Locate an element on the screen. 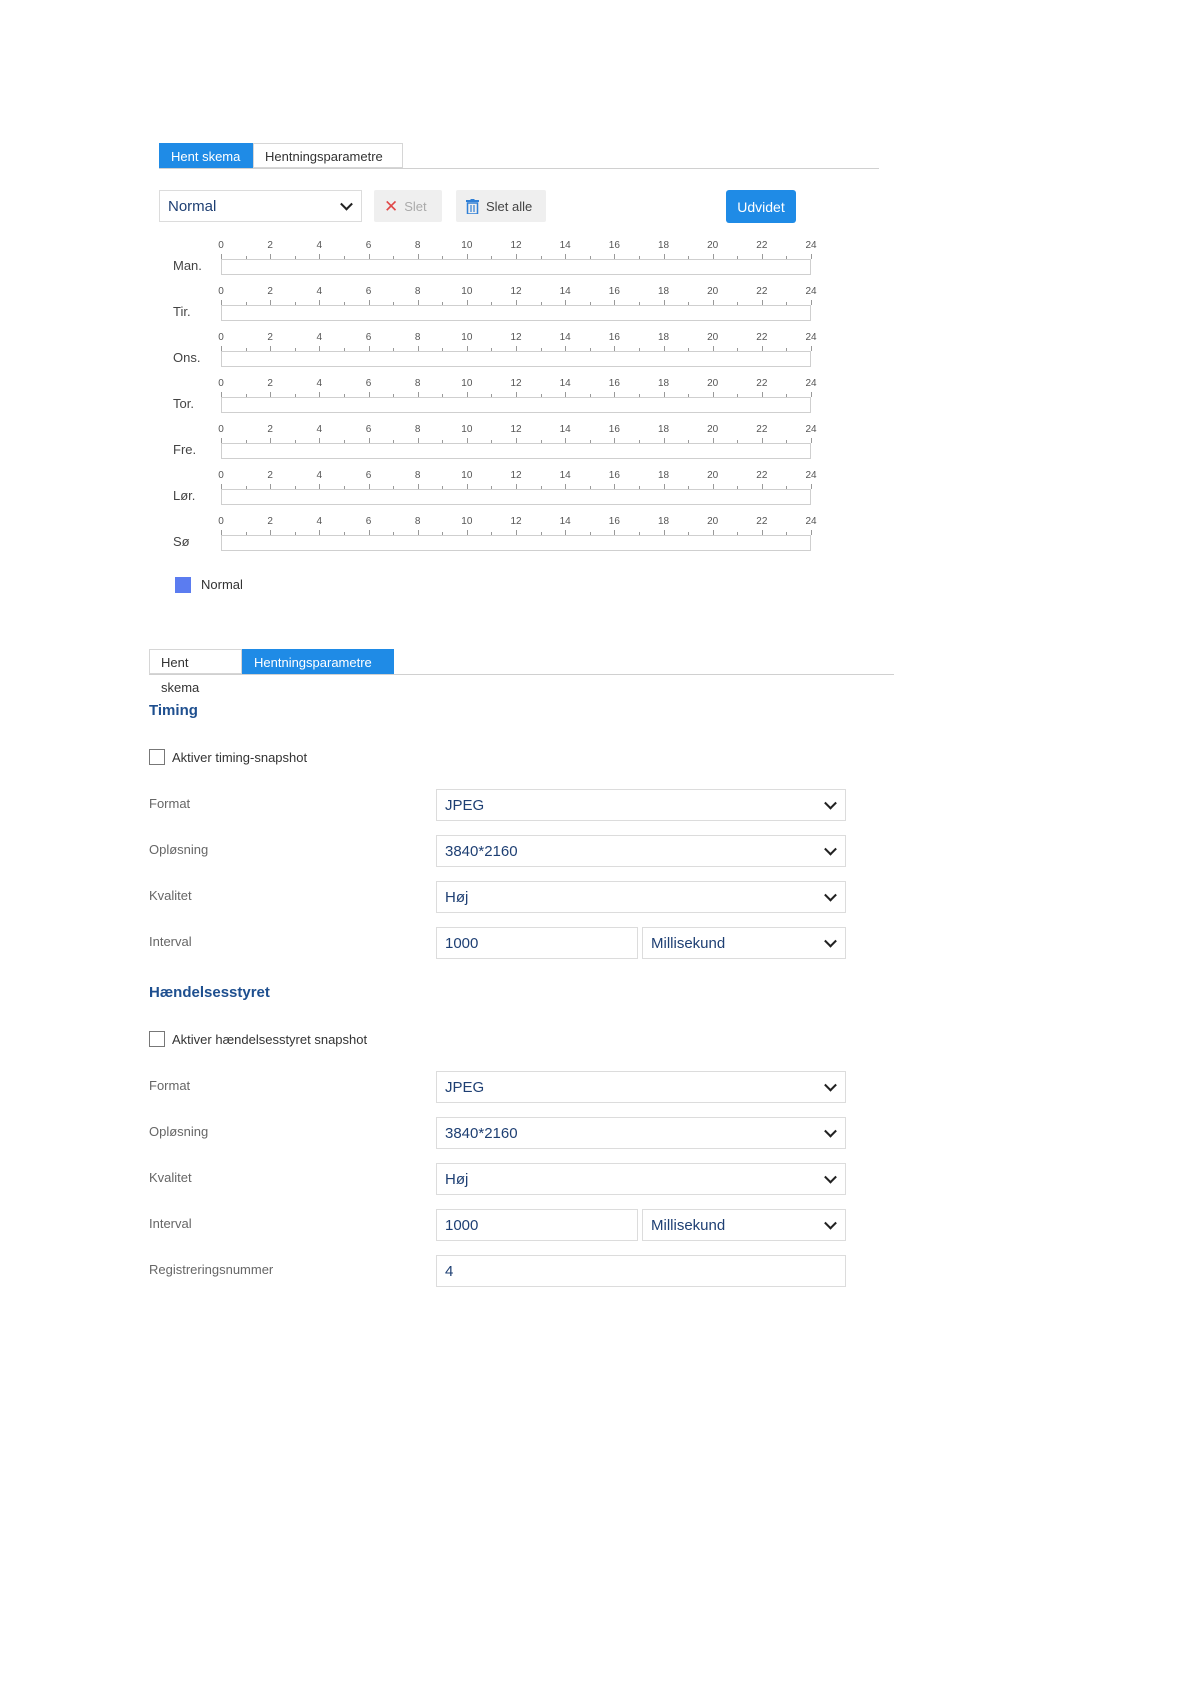 The width and height of the screenshot is (1190, 1684). event-resolution-select: 3840*2160 is located at coordinates (641, 1133).